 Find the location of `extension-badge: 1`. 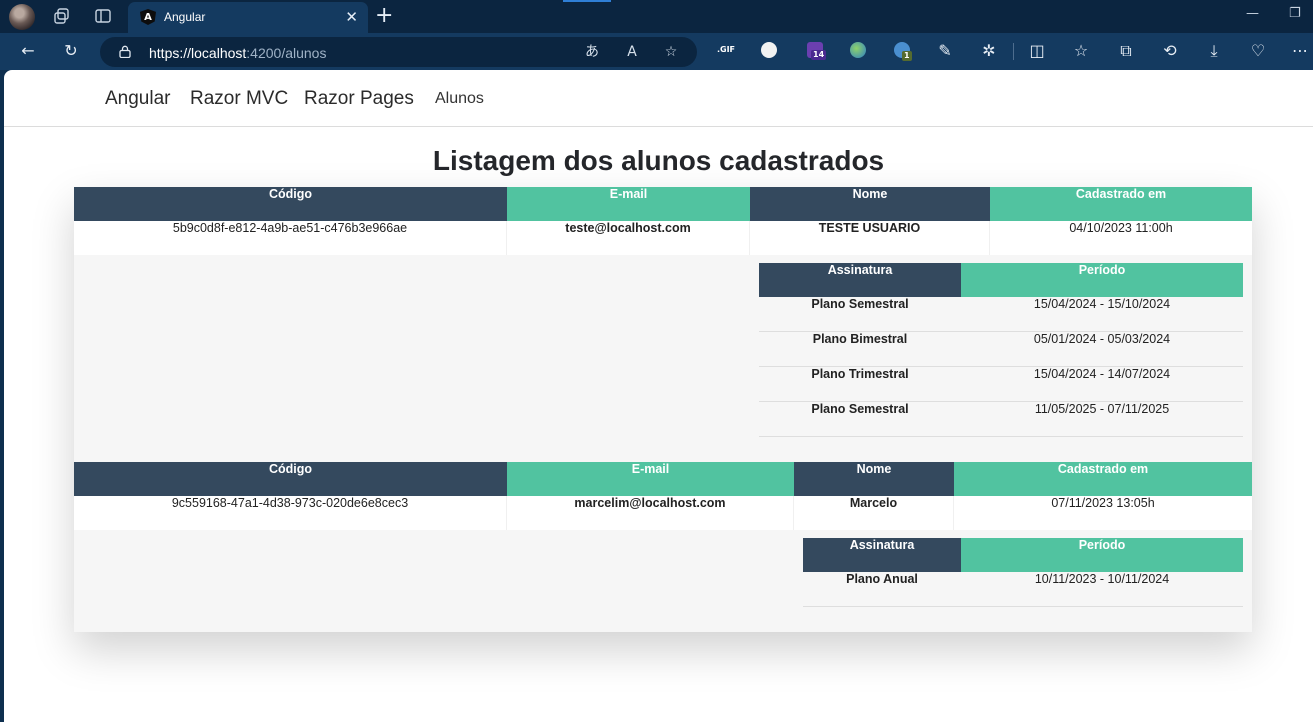

extension-badge: 1 is located at coordinates (907, 56).